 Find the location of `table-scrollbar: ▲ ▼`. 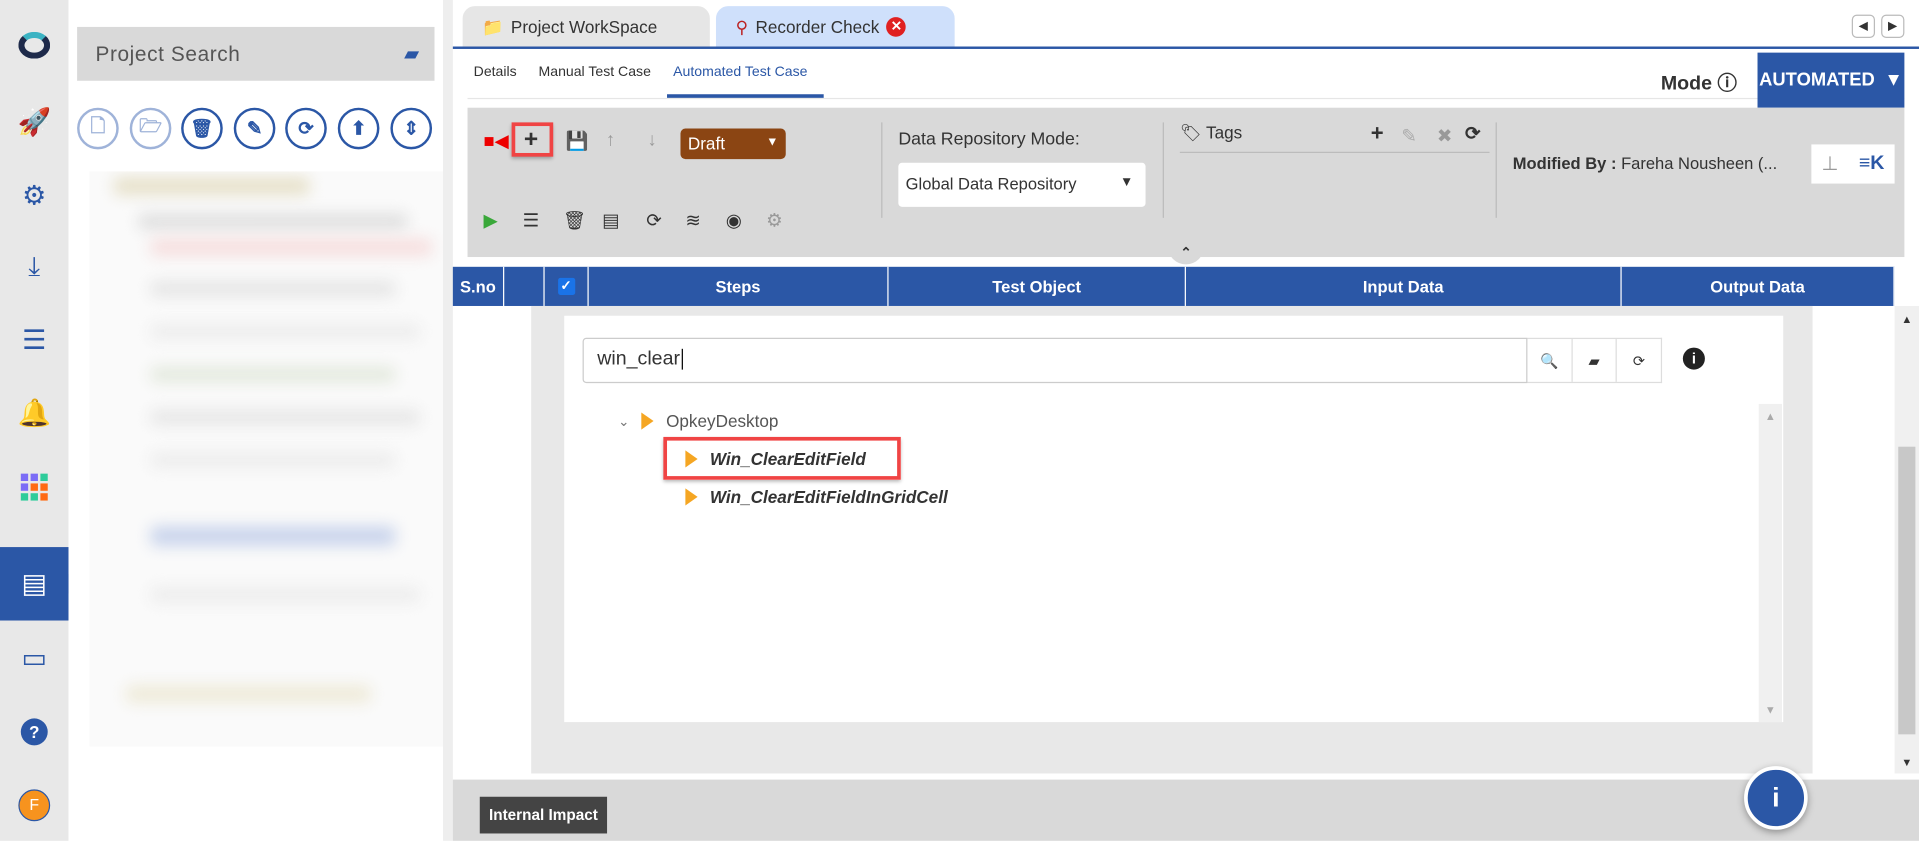

table-scrollbar: ▲ ▼ is located at coordinates (1906, 539).